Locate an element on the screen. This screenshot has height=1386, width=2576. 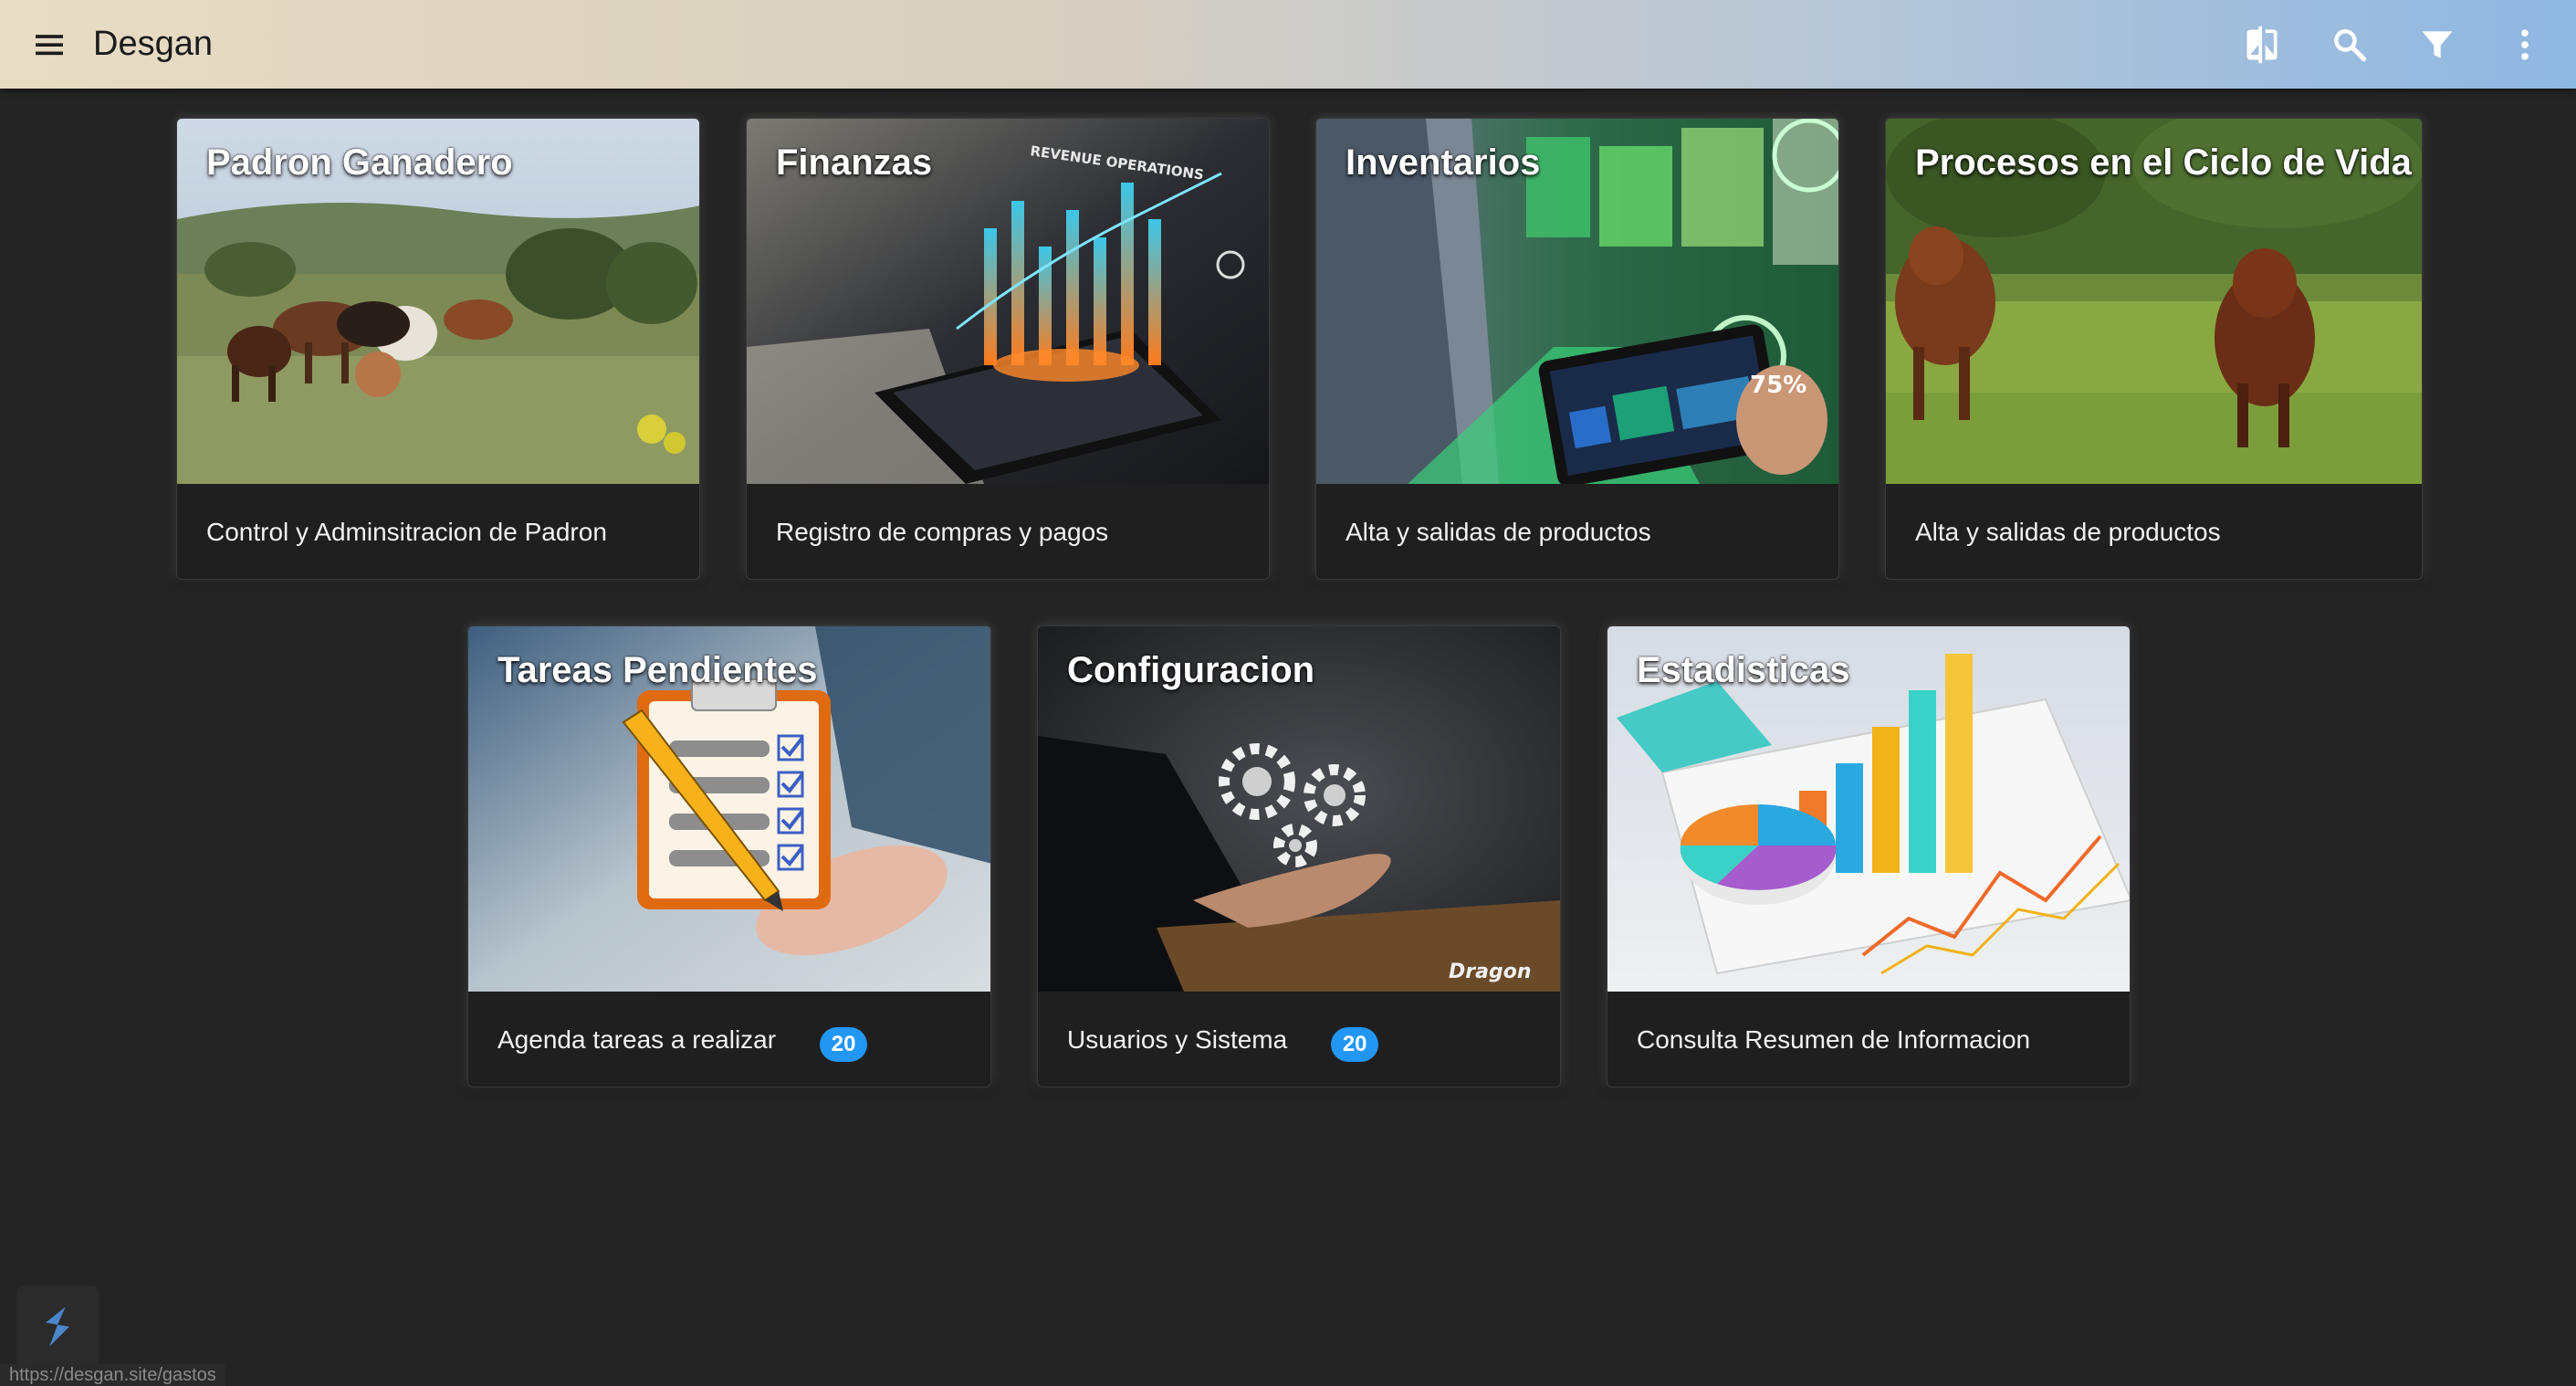
status-bar-url: https://desgan.site/gastos is located at coordinates (112, 1375).